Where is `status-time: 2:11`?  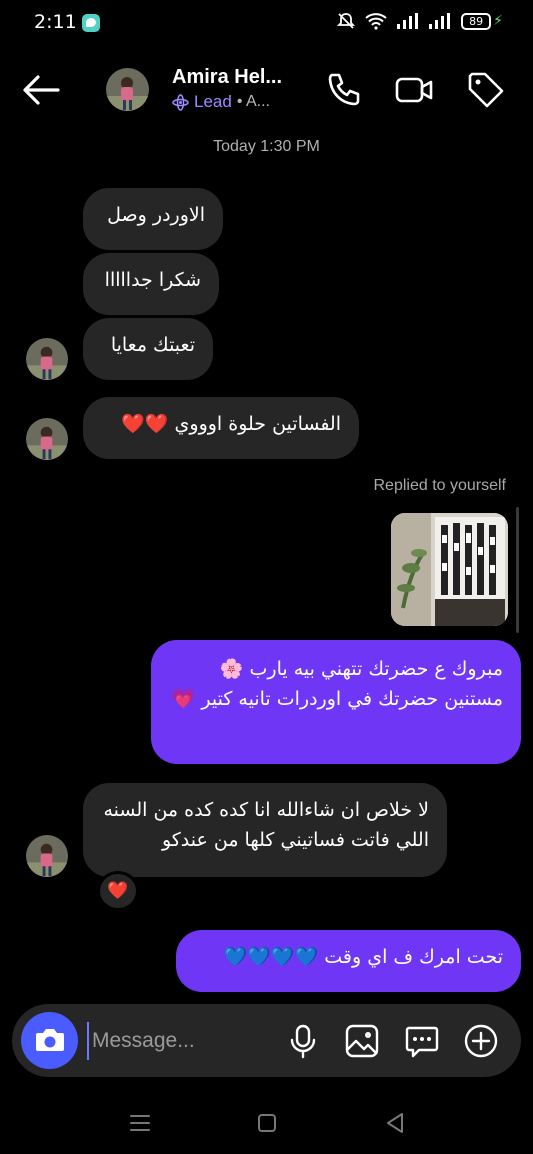
status-time: 2:11 is located at coordinates (55, 22).